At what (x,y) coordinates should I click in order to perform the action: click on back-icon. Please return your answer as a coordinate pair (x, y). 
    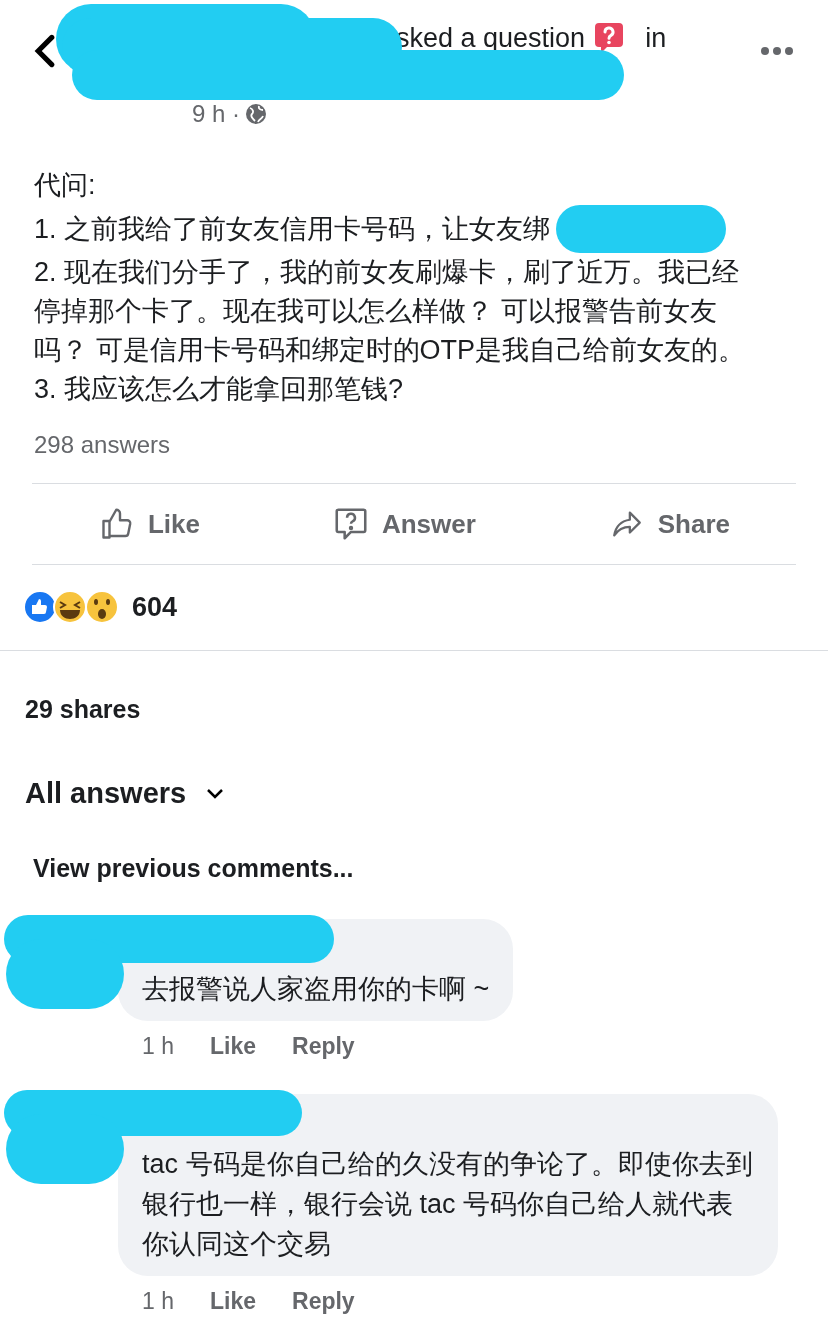
    Looking at the image, I should click on (45, 51).